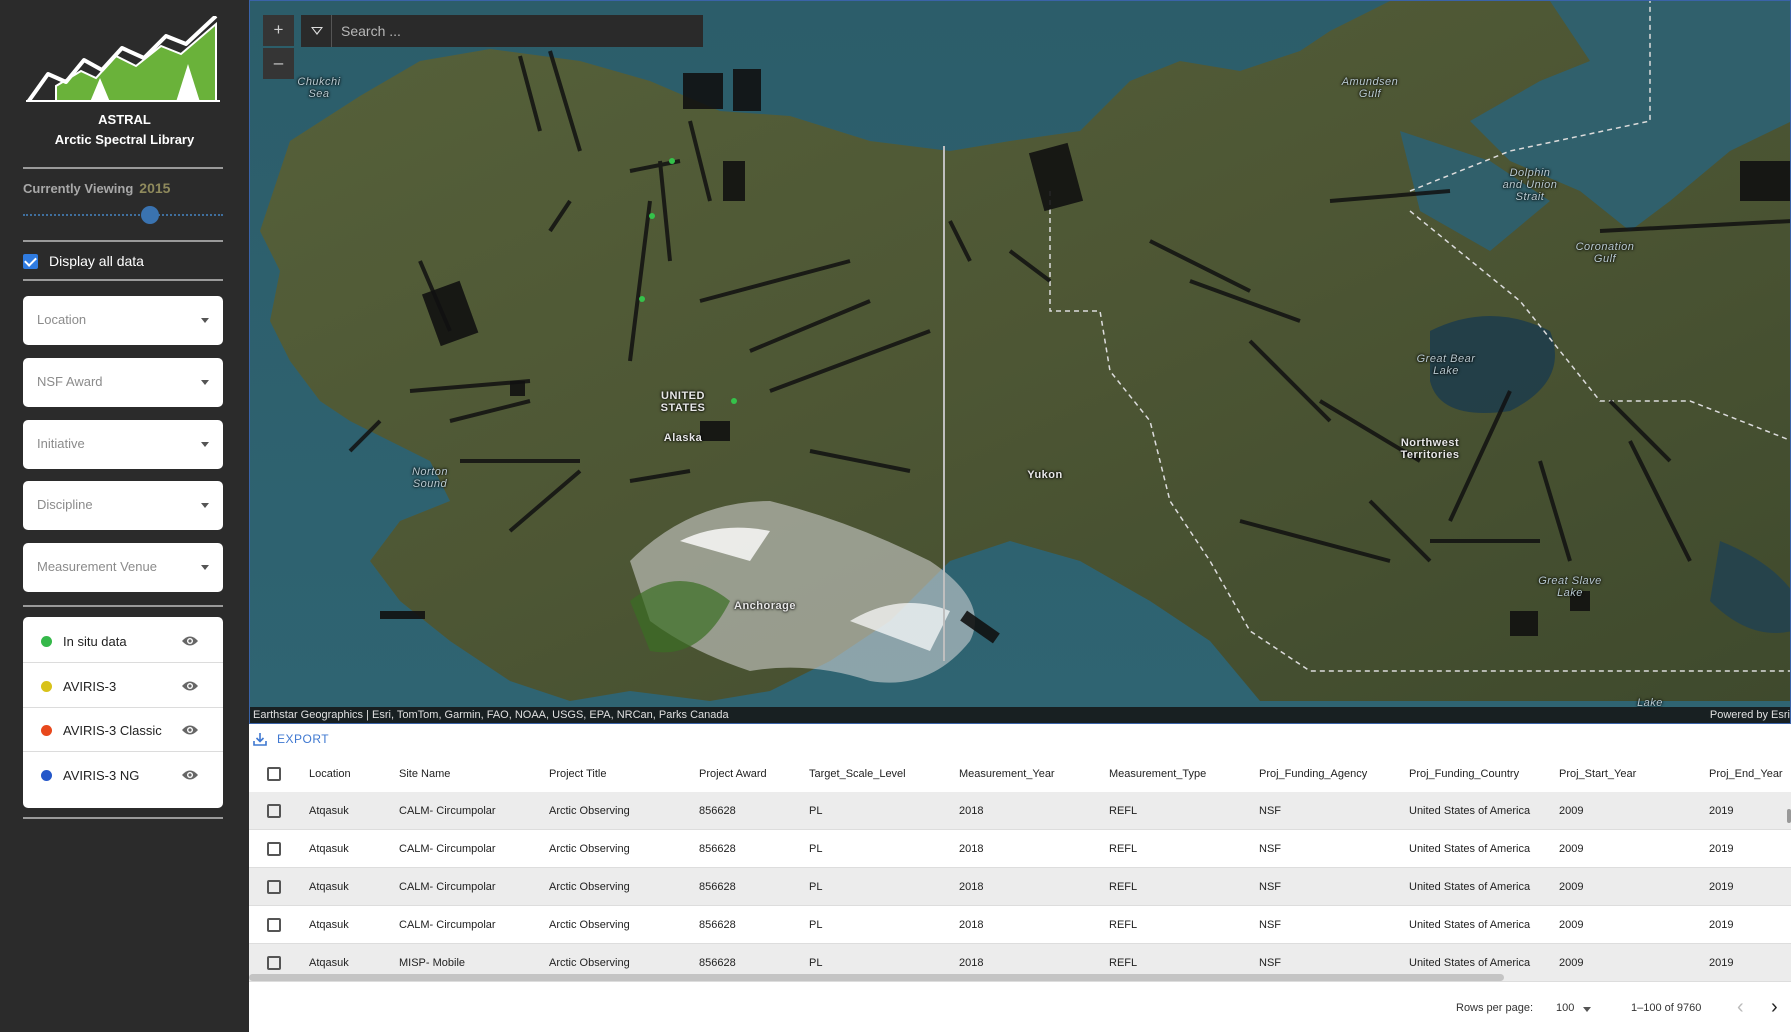 Image resolution: width=1791 pixels, height=1032 pixels. Describe the element at coordinates (30, 261) in the screenshot. I see `display-all-checkbox` at that location.